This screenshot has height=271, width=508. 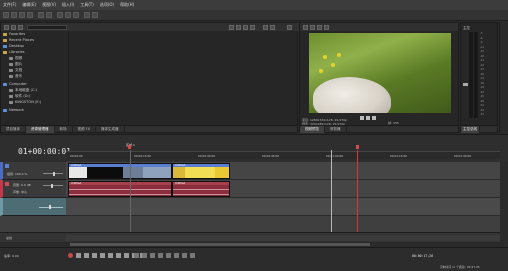 I want to click on menu-file: 文件(F), so click(x=9, y=5).